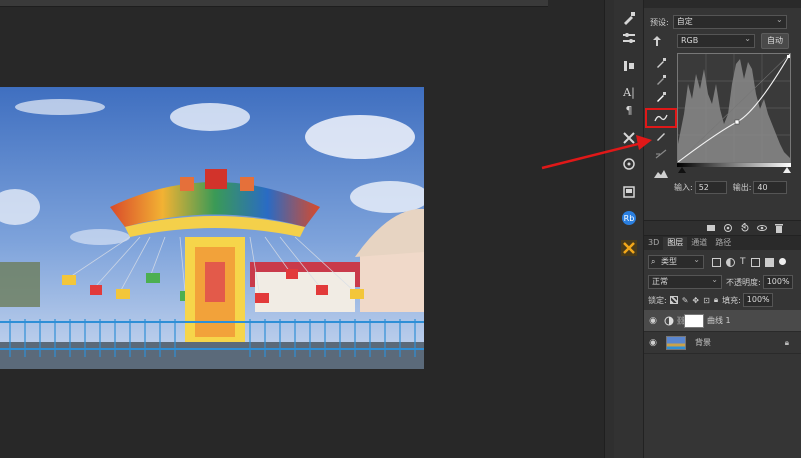  Describe the element at coordinates (675, 243) in the screenshot. I see `tab-layers: 图层` at that location.